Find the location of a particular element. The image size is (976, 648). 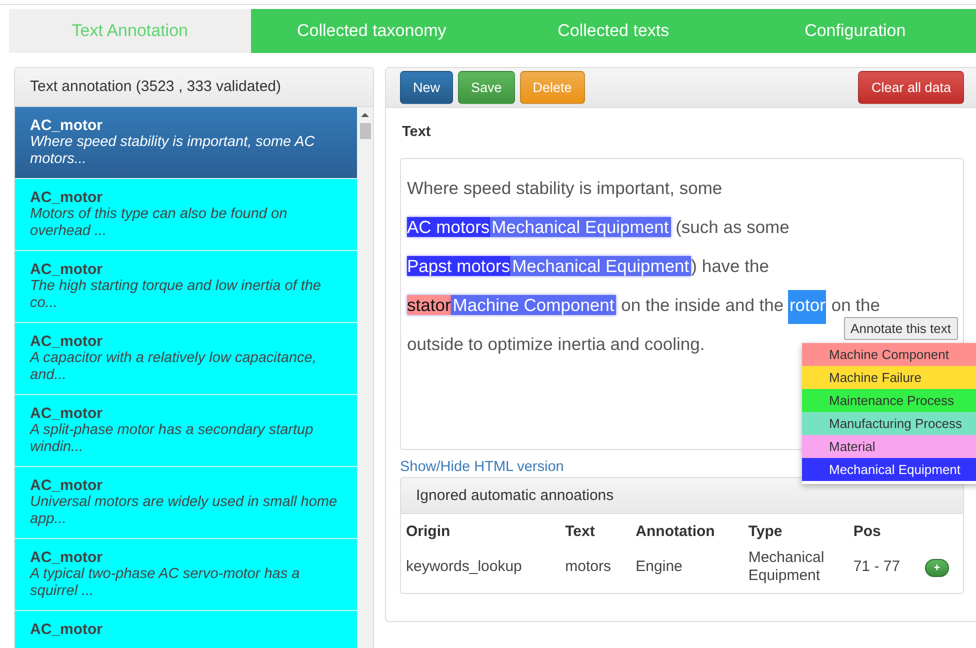

table-cell: 71 - 77 is located at coordinates (876, 567).